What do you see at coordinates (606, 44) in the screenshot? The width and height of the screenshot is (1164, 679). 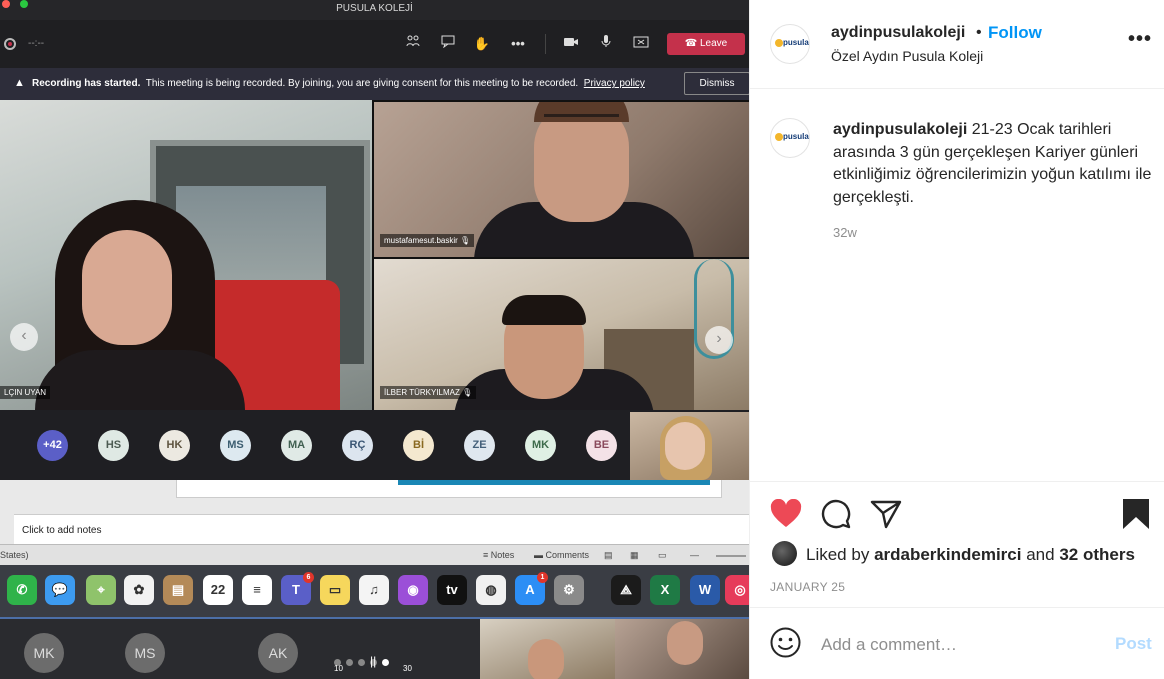 I see `microphone-icon` at bounding box center [606, 44].